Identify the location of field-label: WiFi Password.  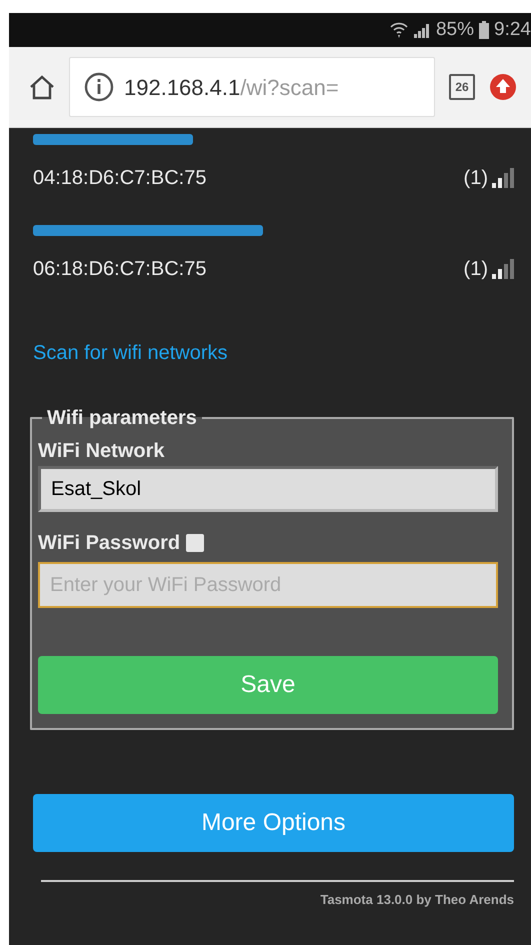
(109, 543).